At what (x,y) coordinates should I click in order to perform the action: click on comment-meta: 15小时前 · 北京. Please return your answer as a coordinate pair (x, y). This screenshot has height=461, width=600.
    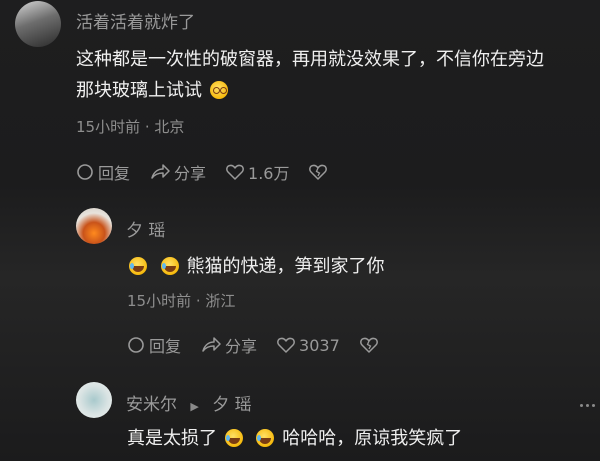
    Looking at the image, I should click on (130, 127).